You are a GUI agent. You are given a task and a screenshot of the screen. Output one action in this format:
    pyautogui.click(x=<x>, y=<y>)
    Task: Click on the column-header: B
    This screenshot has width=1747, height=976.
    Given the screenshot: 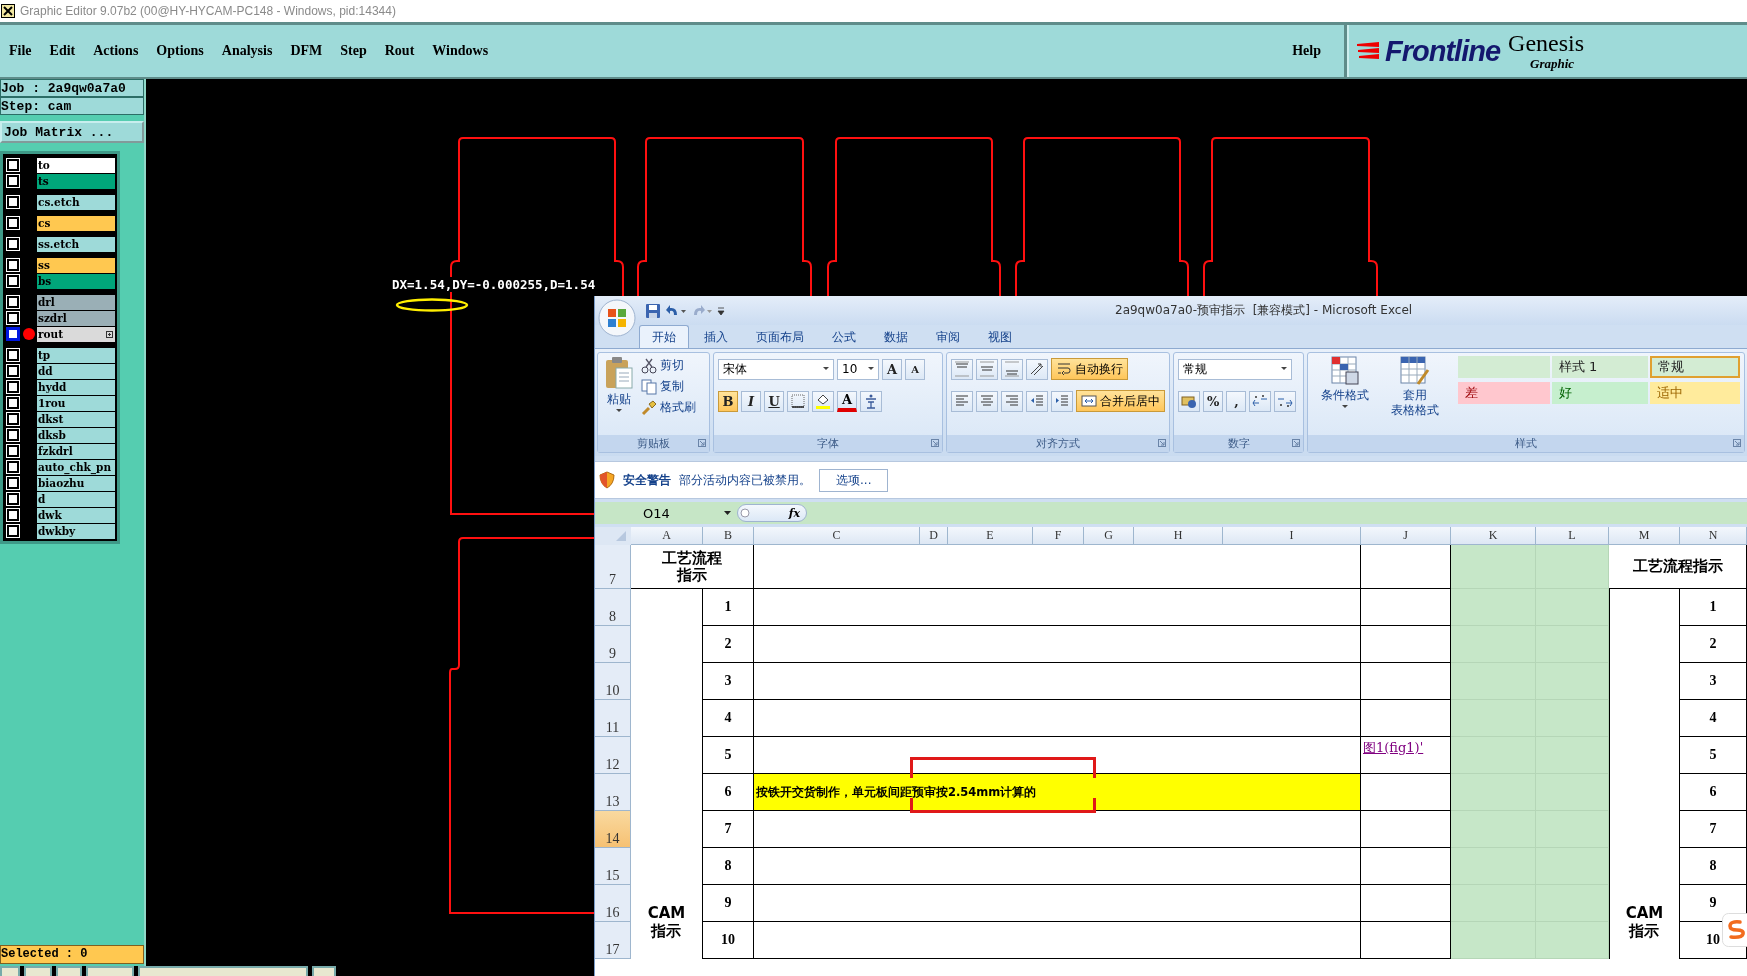 What is the action you would take?
    pyautogui.click(x=728, y=536)
    